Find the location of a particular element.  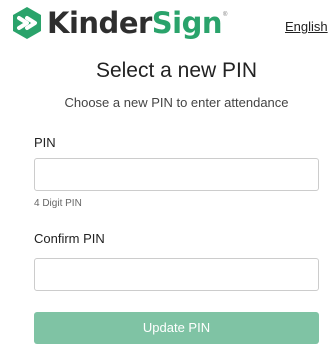

logo-wordmark: KinderSign is located at coordinates (135, 22).